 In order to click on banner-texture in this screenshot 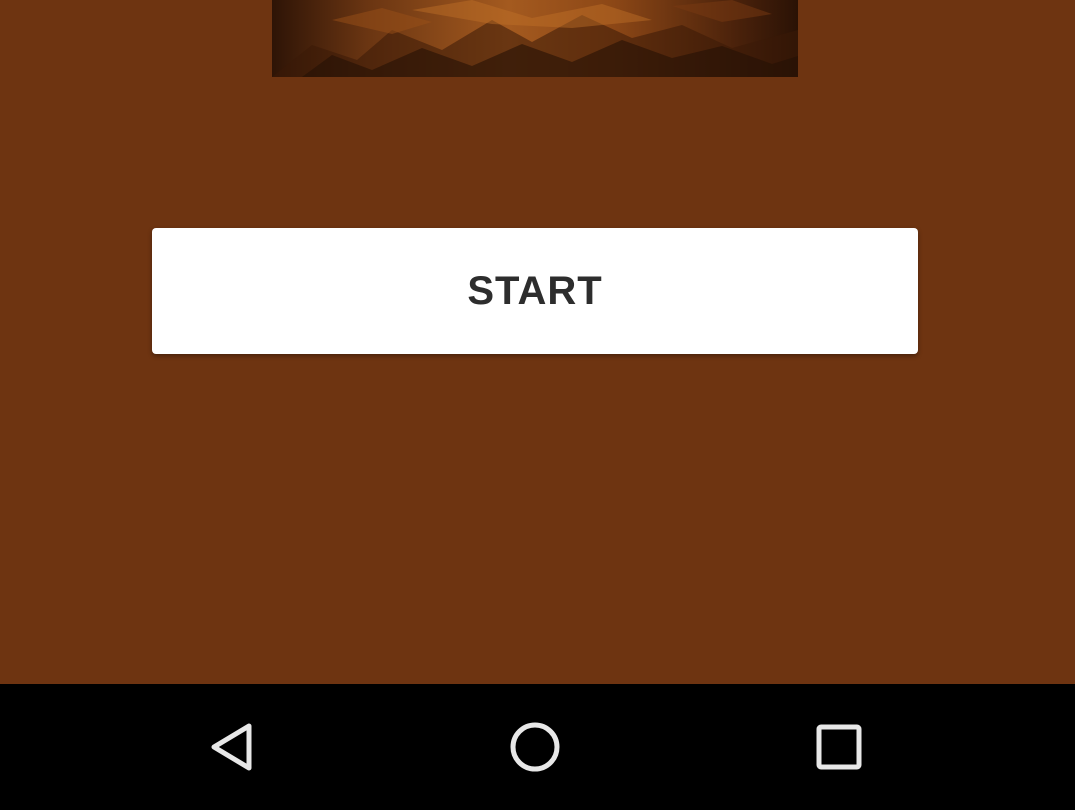, I will do `click(535, 38)`.